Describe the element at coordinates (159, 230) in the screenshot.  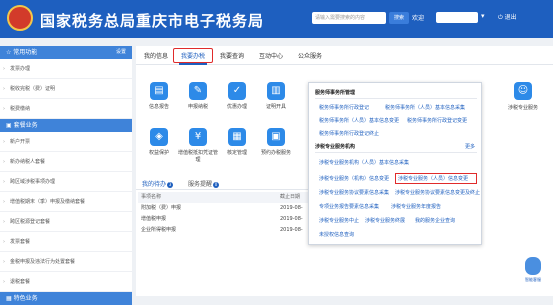
I see `todo-item-name: 企业所得税申报` at that location.